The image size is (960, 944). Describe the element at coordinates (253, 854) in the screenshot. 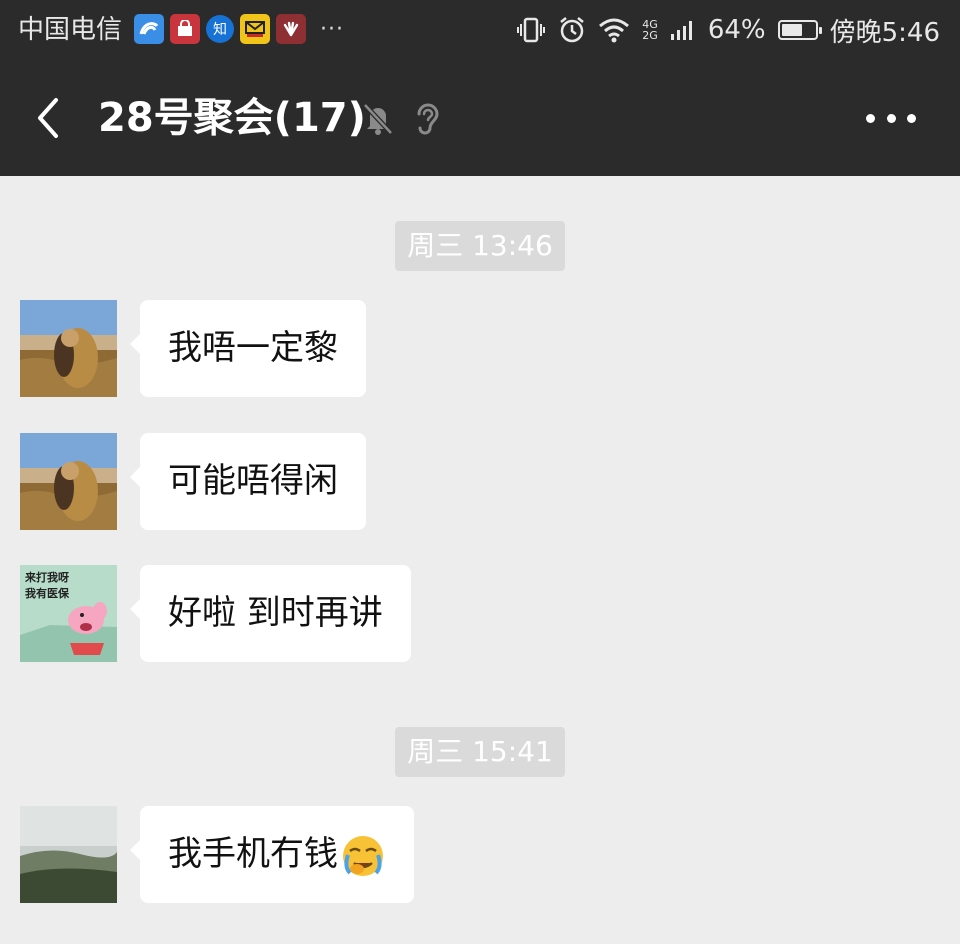

I see `message-text: 我手机冇钱` at that location.